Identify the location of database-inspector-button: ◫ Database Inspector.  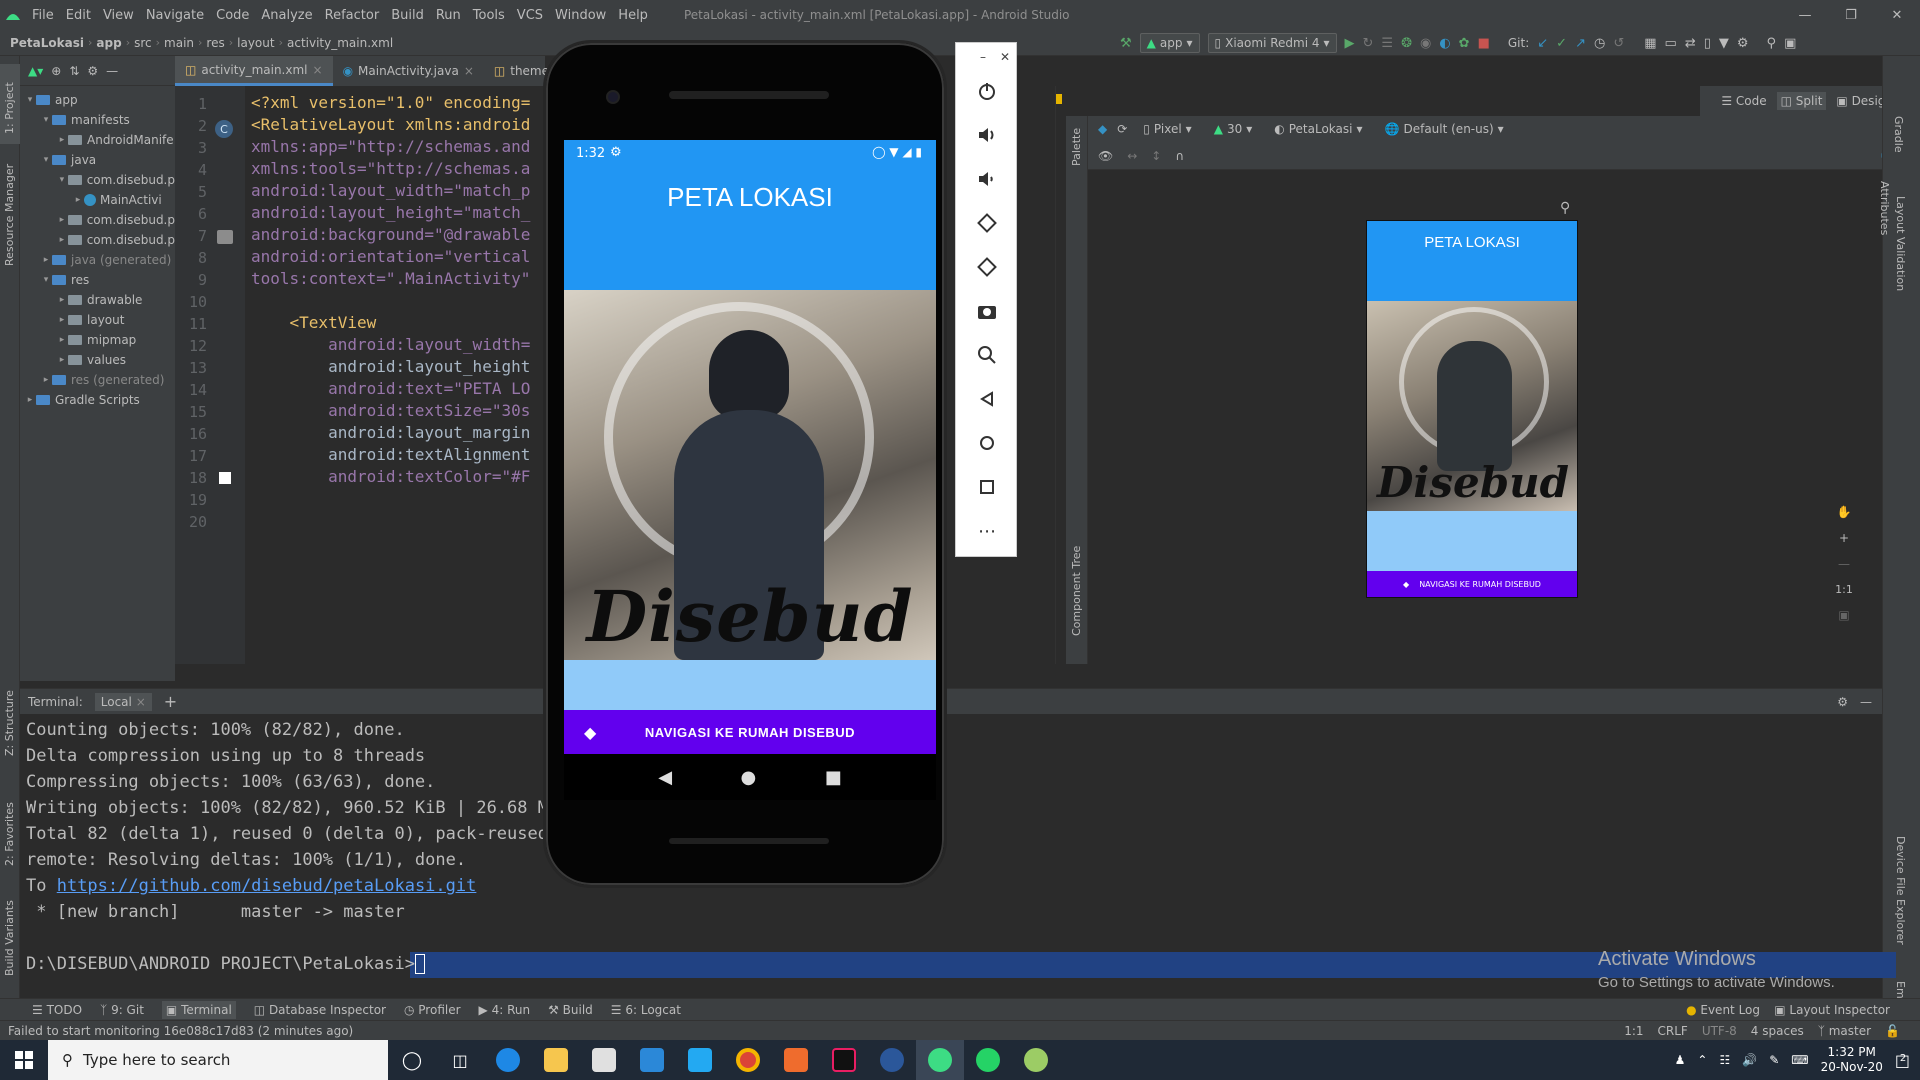
(320, 1010).